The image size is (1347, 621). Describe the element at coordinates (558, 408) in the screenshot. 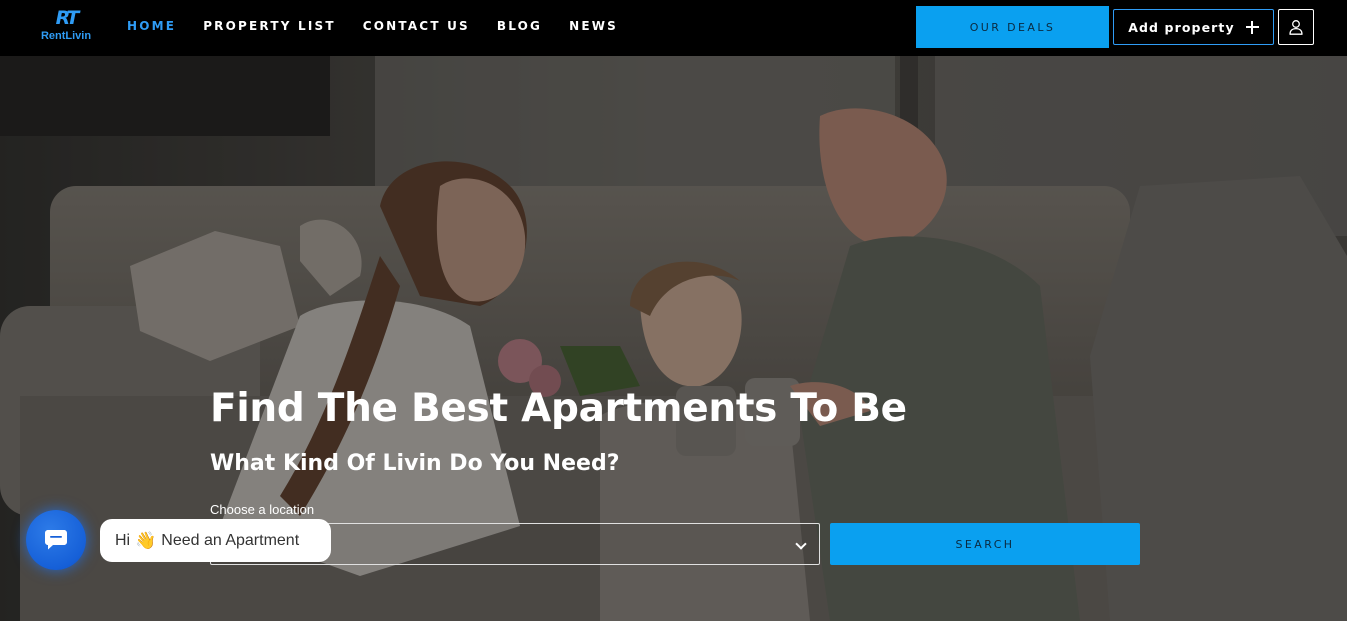

I see `hero-title: Find The Best Apartments To Be` at that location.